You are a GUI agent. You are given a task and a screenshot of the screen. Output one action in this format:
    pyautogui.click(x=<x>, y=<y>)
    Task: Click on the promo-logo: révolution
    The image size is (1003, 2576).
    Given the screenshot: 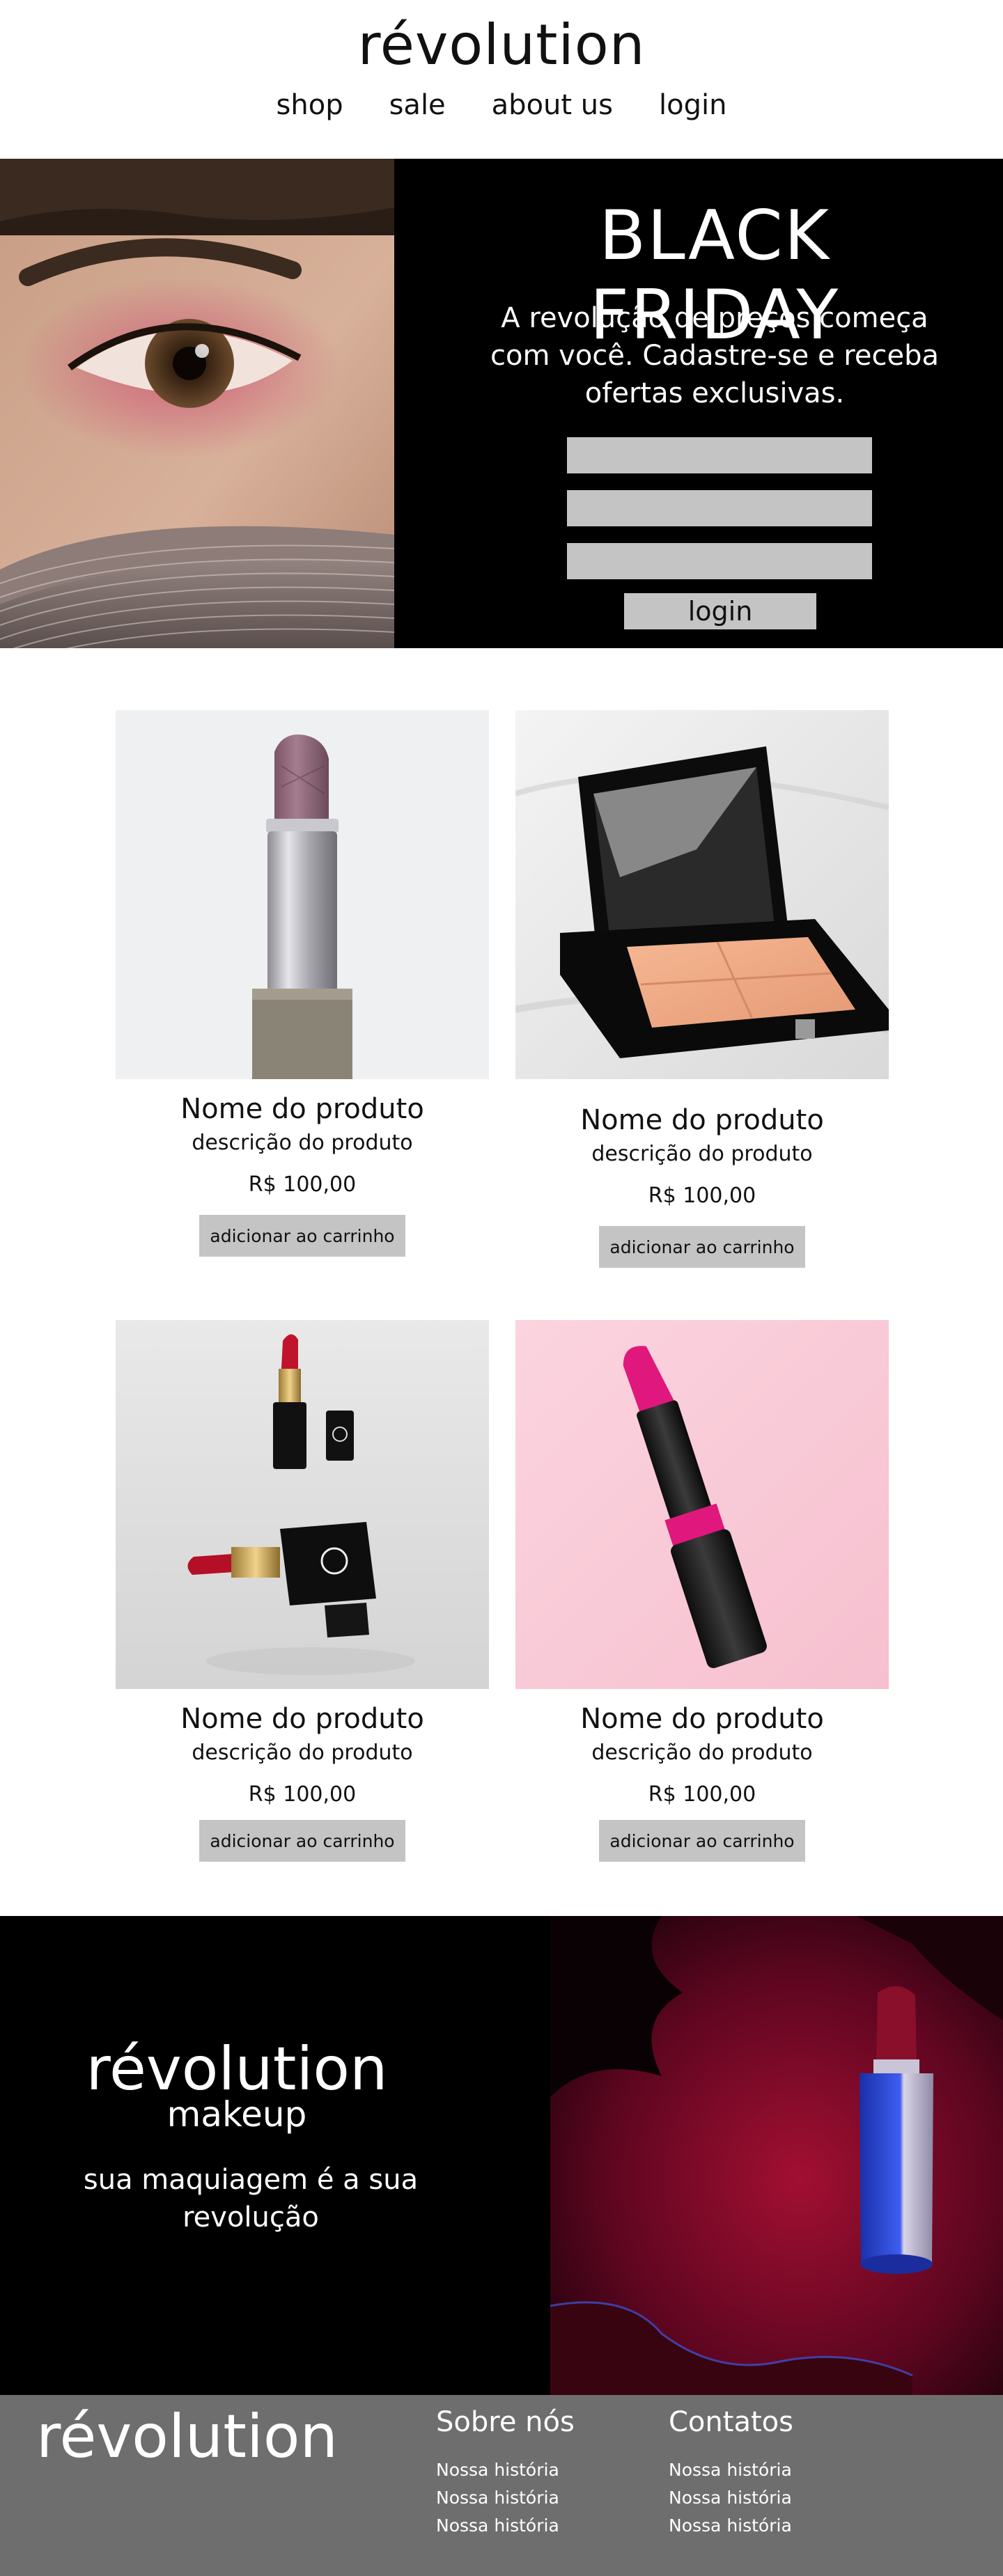 What is the action you would take?
    pyautogui.click(x=237, y=2069)
    